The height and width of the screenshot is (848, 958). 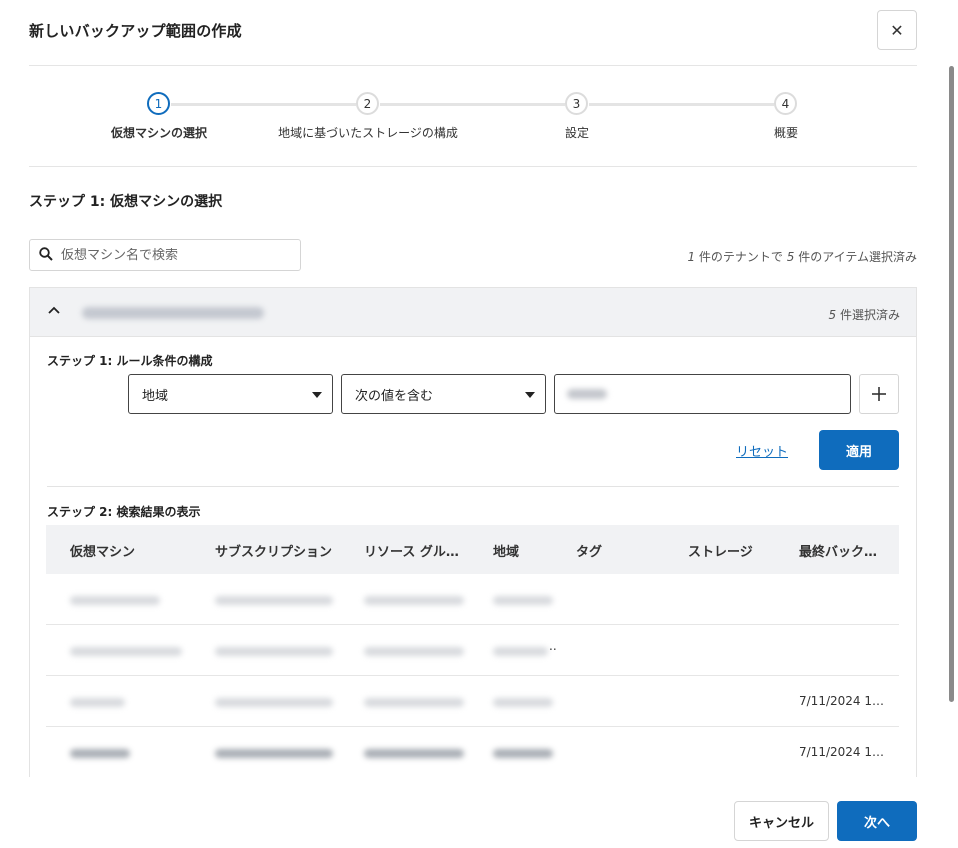 I want to click on cancel-button: キャンセル, so click(x=781, y=821).